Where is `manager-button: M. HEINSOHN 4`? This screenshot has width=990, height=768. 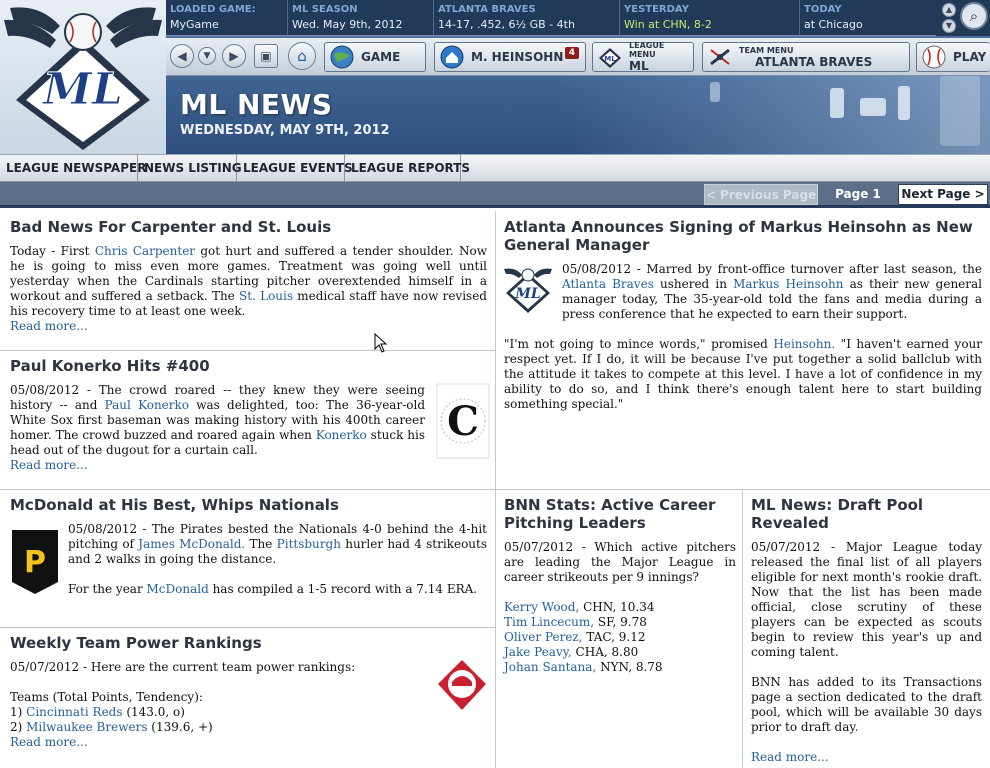 manager-button: M. HEINSOHN 4 is located at coordinates (510, 57).